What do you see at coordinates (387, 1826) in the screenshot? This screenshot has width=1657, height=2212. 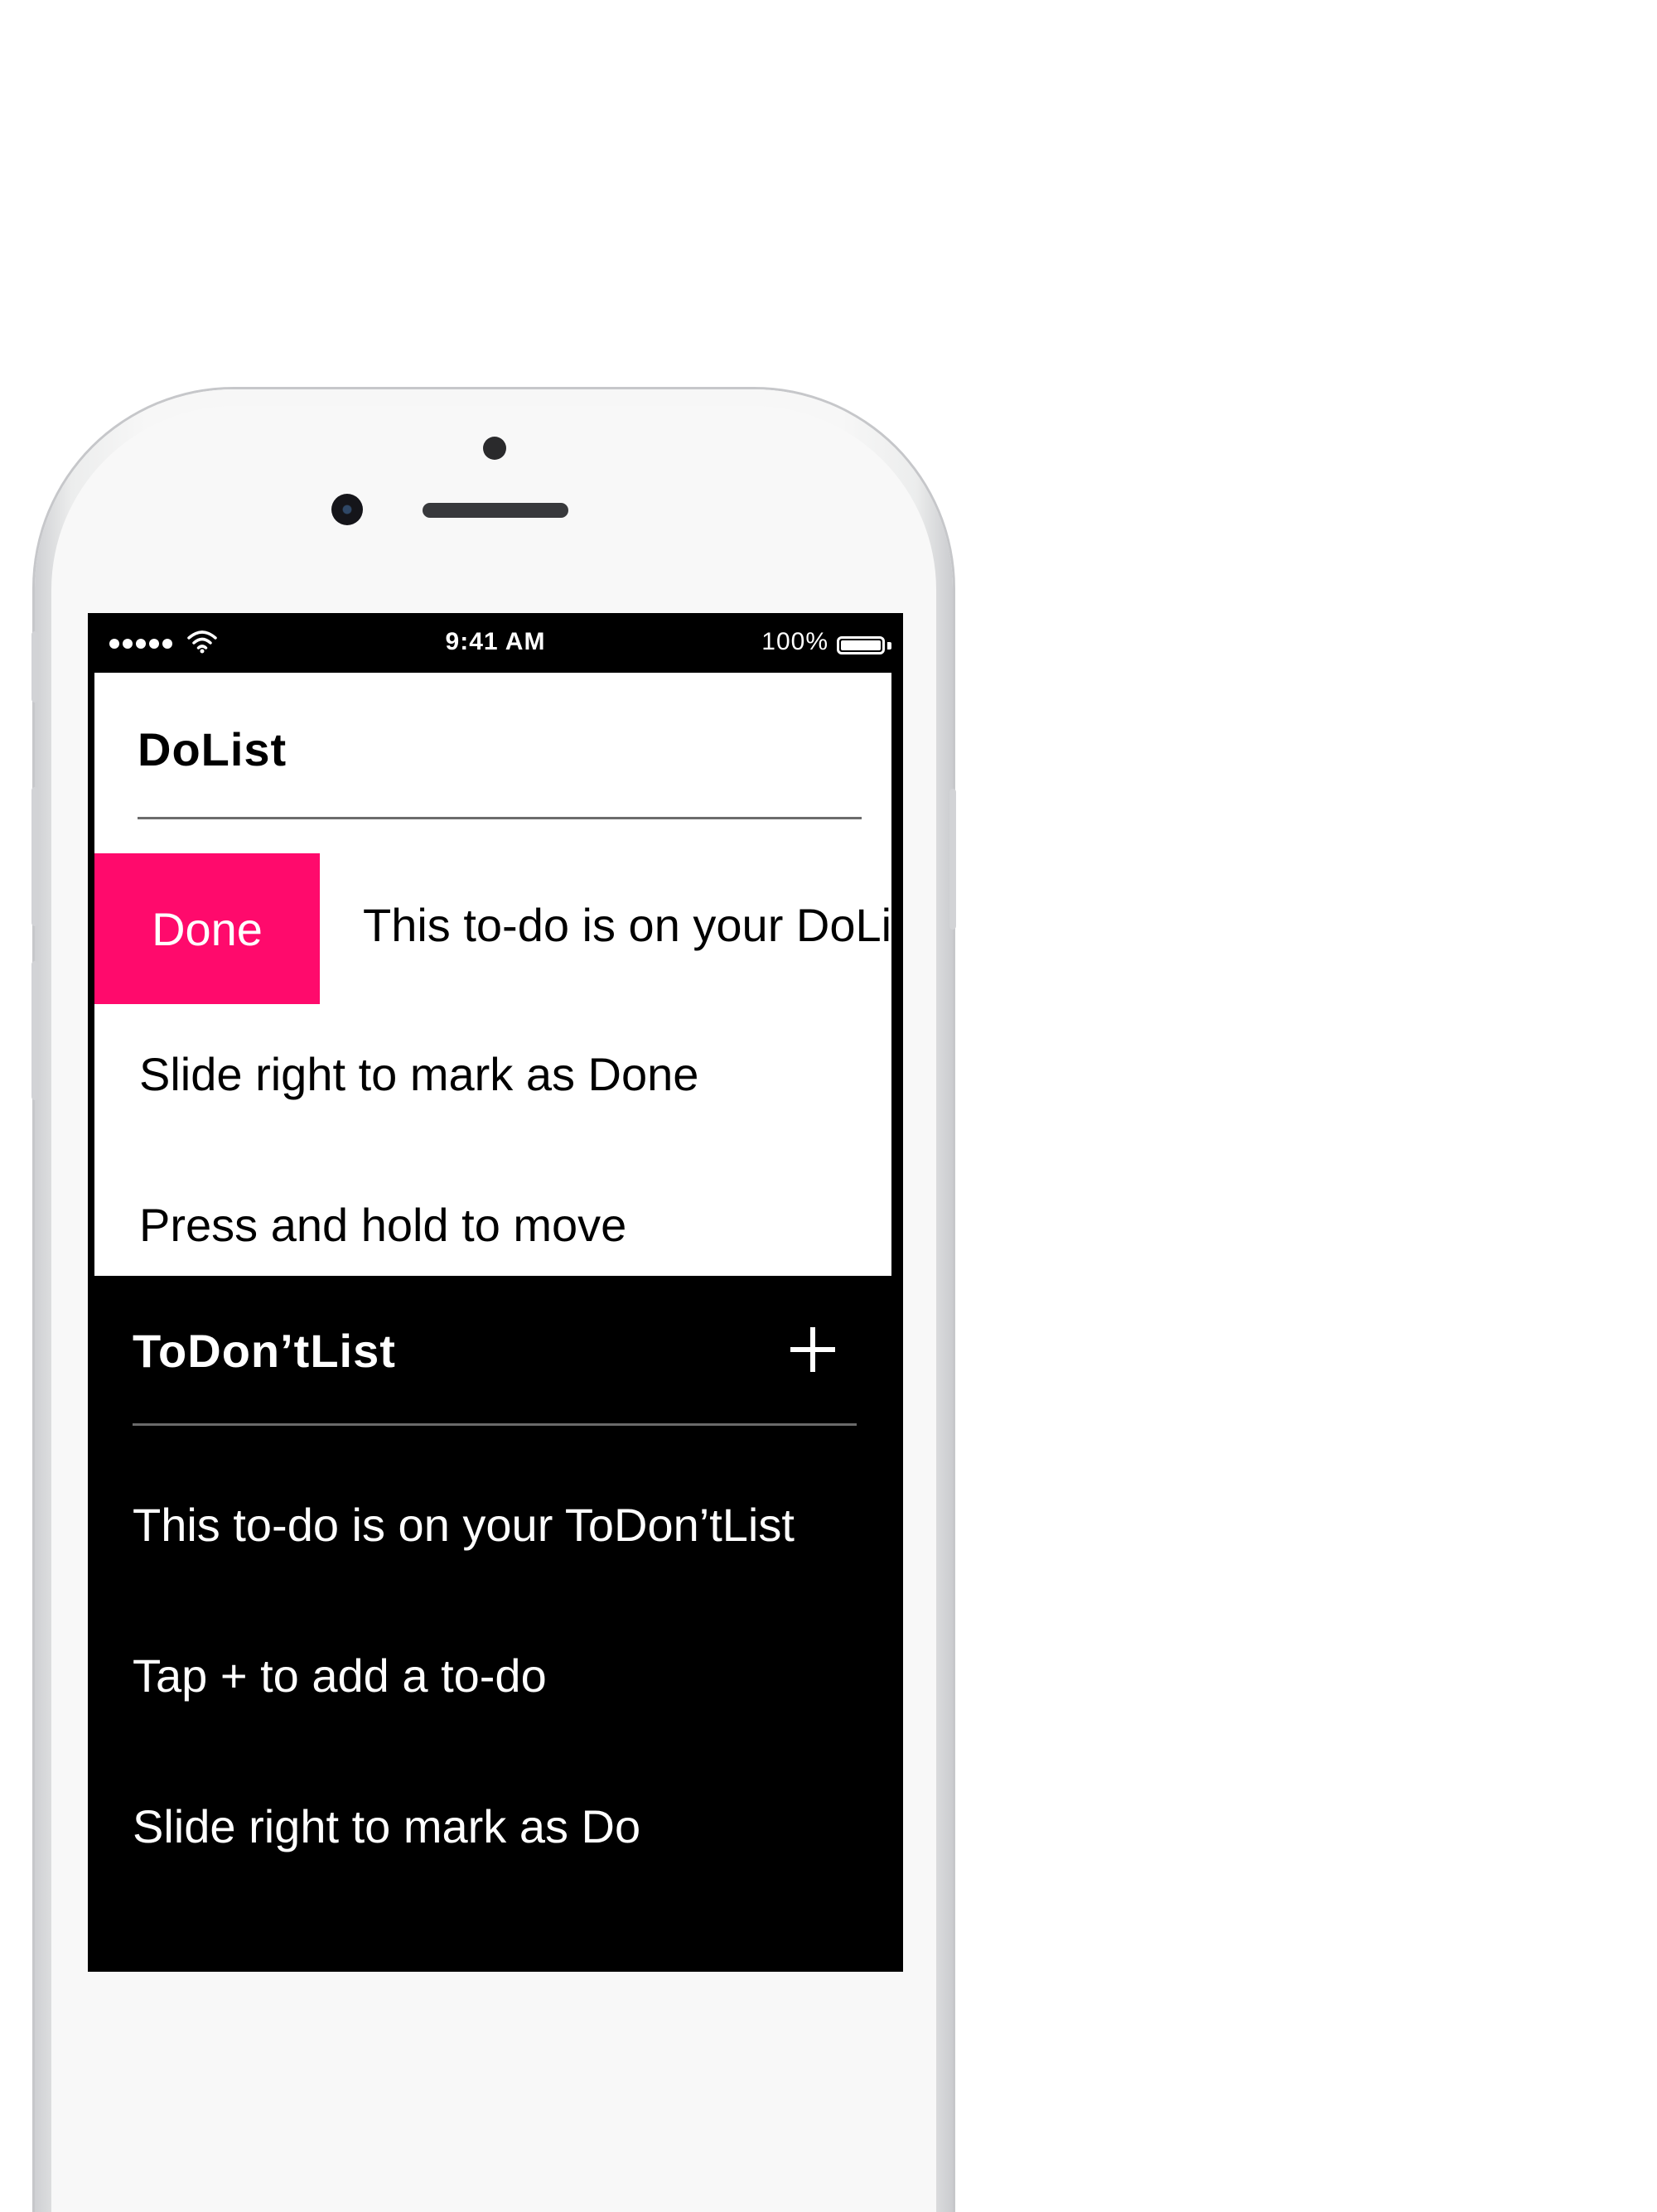 I see `dont-list-item: Slide right to mark as Do` at bounding box center [387, 1826].